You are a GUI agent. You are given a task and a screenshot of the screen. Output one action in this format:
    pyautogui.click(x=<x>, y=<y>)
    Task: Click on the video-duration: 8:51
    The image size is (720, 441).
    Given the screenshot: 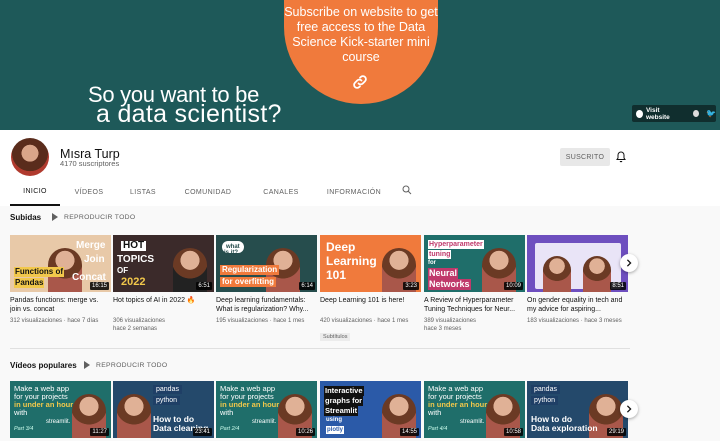 What is the action you would take?
    pyautogui.click(x=618, y=286)
    